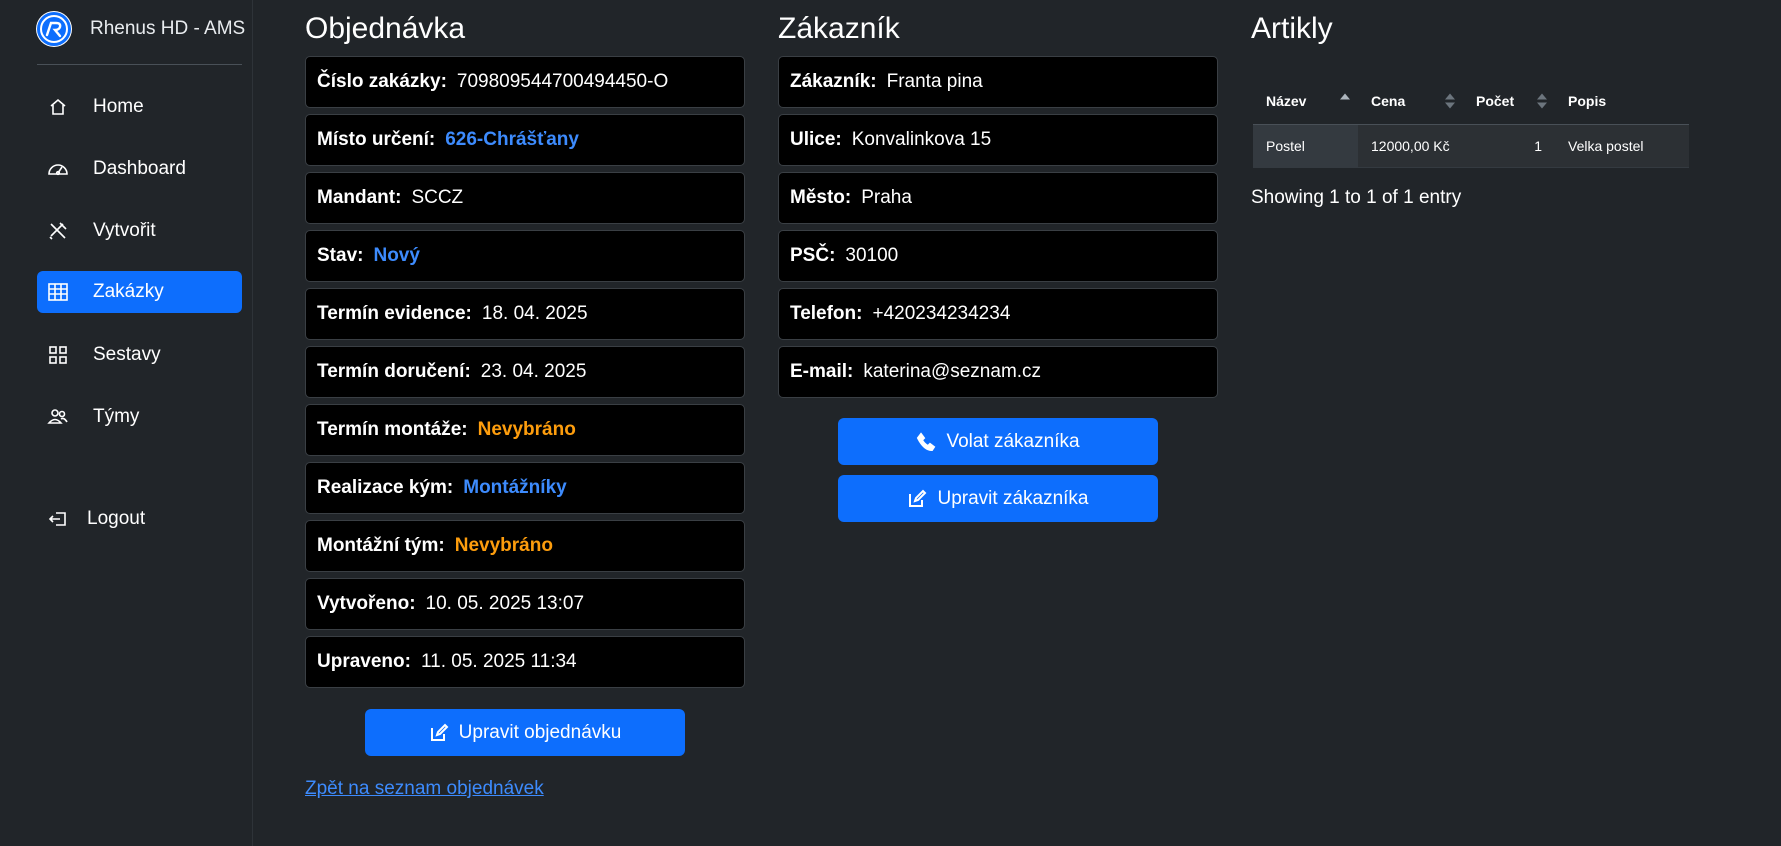  What do you see at coordinates (364, 661) in the screenshot?
I see `info-field-label: Upraveno:` at bounding box center [364, 661].